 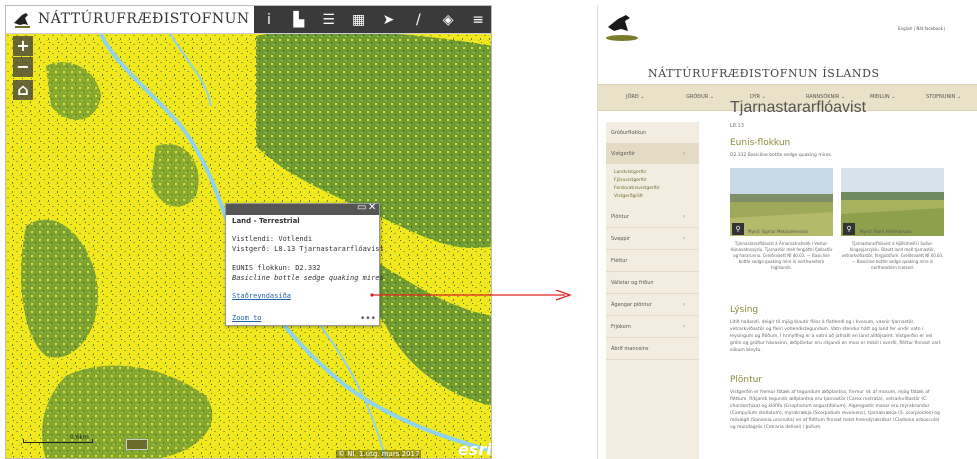 What do you see at coordinates (359, 20) in the screenshot?
I see `grid-icon: ▦` at bounding box center [359, 20].